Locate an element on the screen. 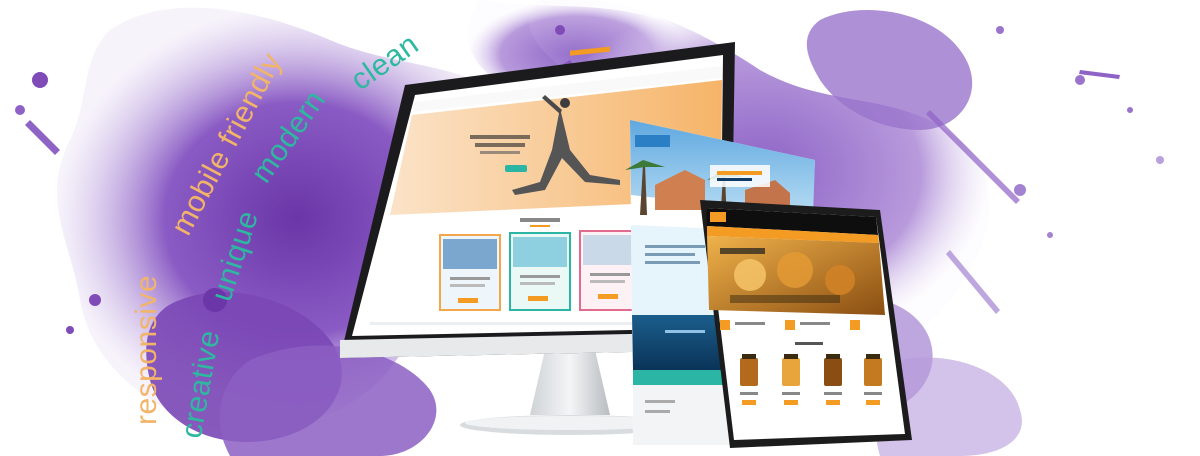  tablet-honey-shop is located at coordinates (807, 325).